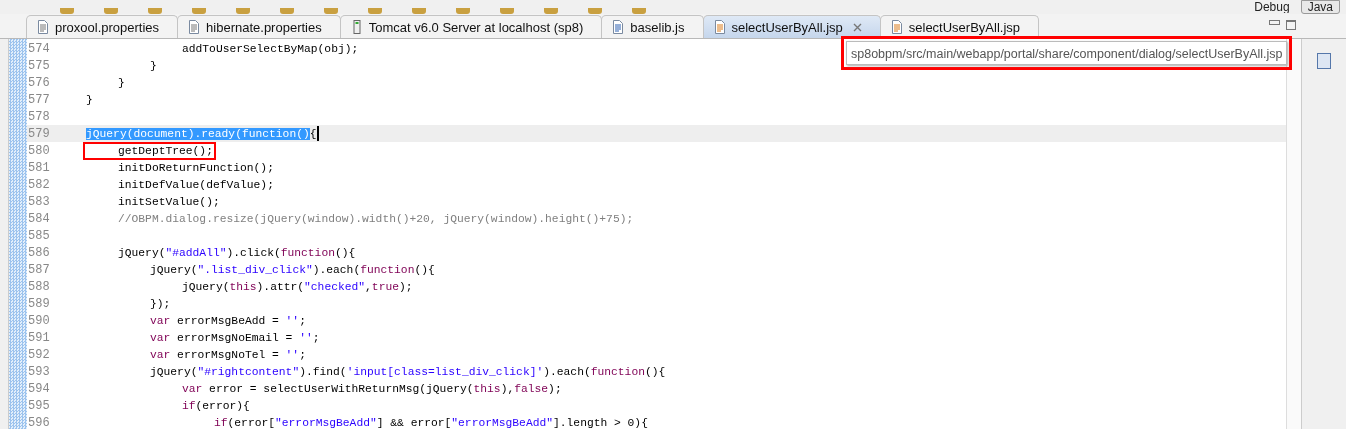  What do you see at coordinates (317, 133) in the screenshot?
I see `text-cursor` at bounding box center [317, 133].